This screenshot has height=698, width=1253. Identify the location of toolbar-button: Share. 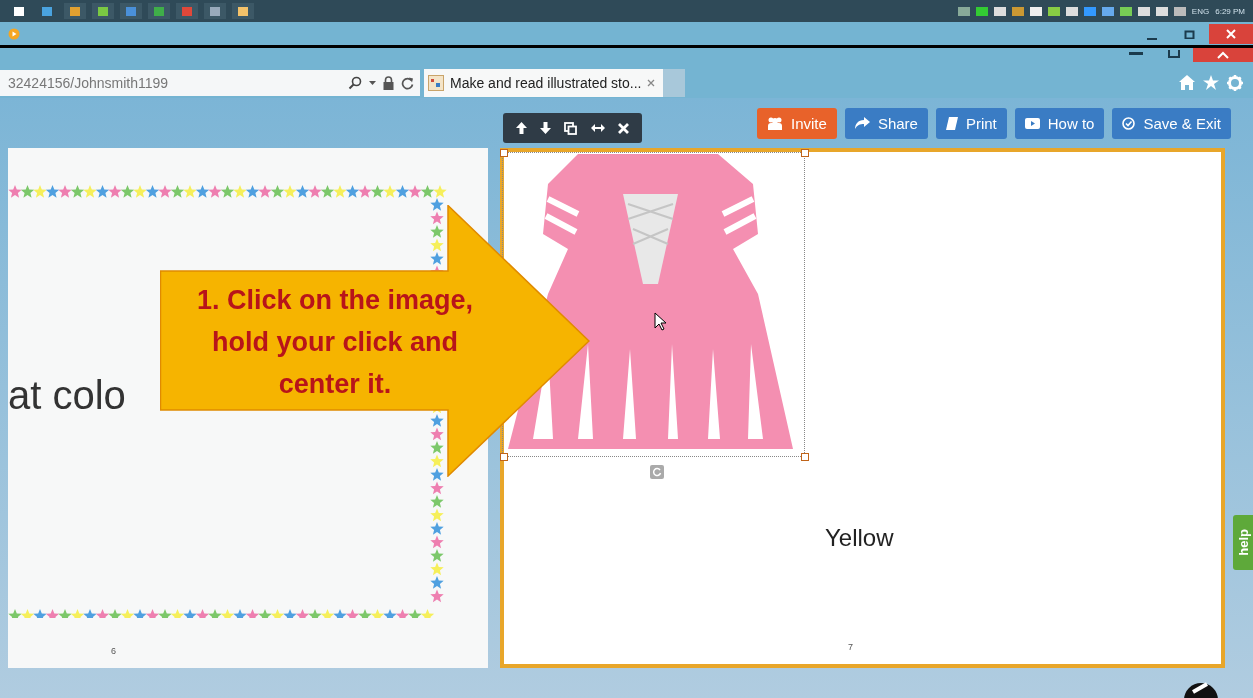
(886, 123).